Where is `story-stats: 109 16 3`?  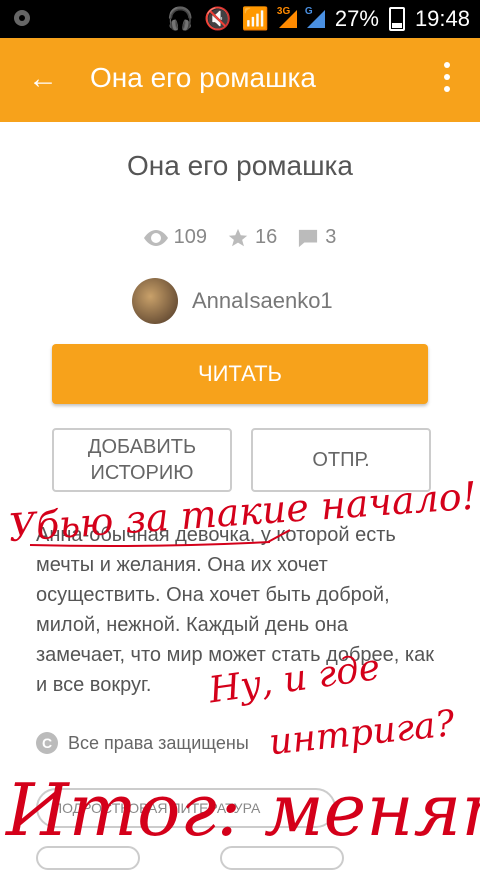 story-stats: 109 16 3 is located at coordinates (240, 237).